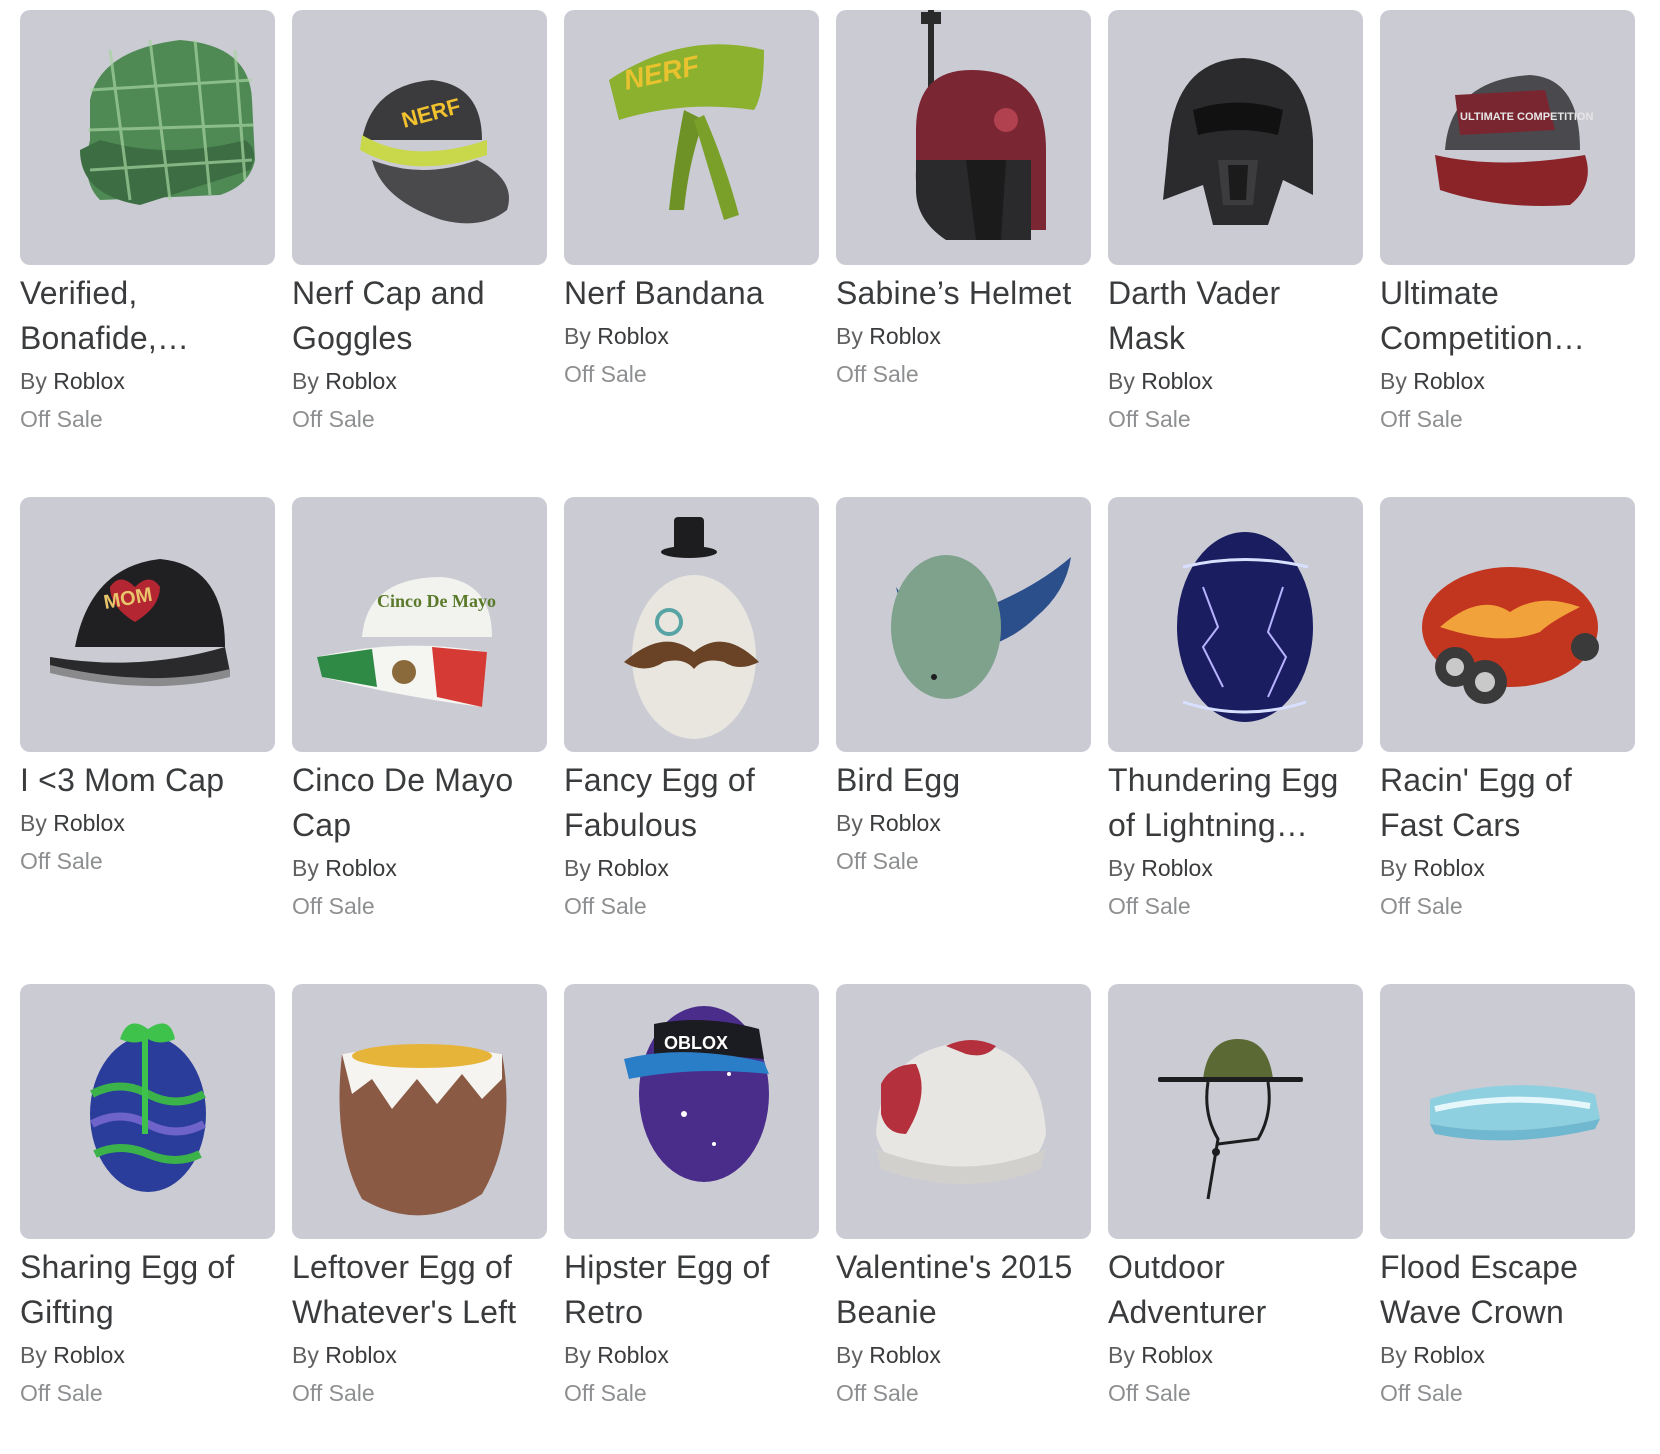  I want to click on item-card: Sabine’s Helmet By Roblox Off Sale, so click(963, 245).